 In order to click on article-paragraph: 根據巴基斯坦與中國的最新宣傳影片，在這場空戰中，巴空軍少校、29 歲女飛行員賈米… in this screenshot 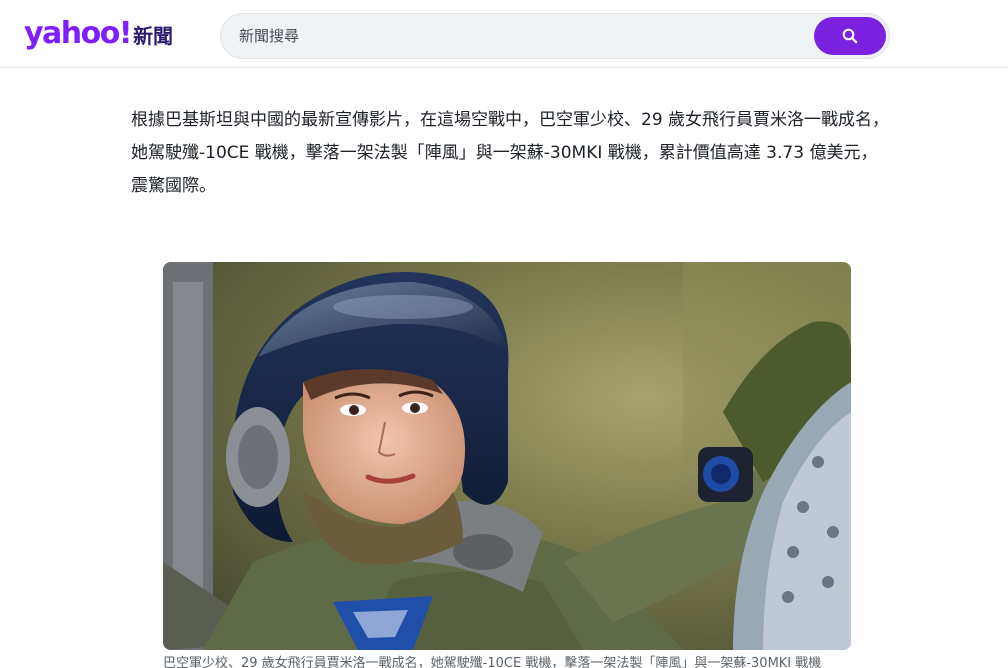, I will do `click(510, 153)`.